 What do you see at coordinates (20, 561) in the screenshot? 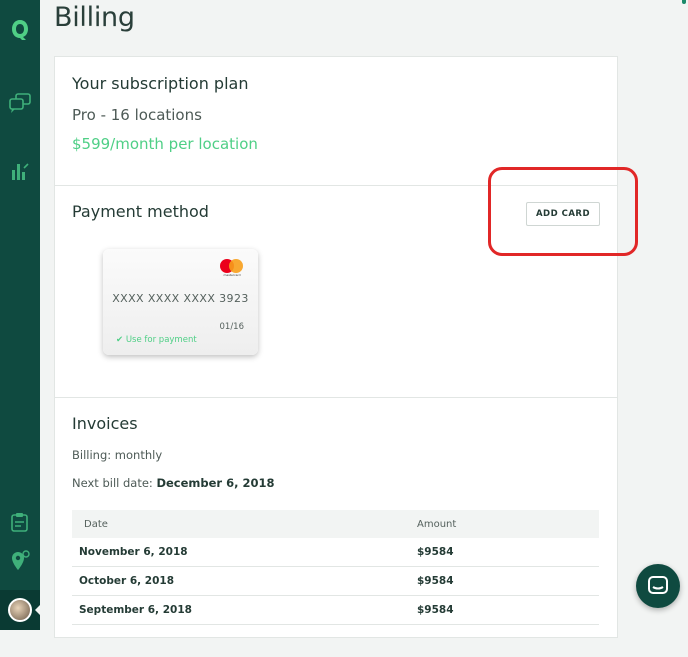
I see `location-pin-icon` at bounding box center [20, 561].